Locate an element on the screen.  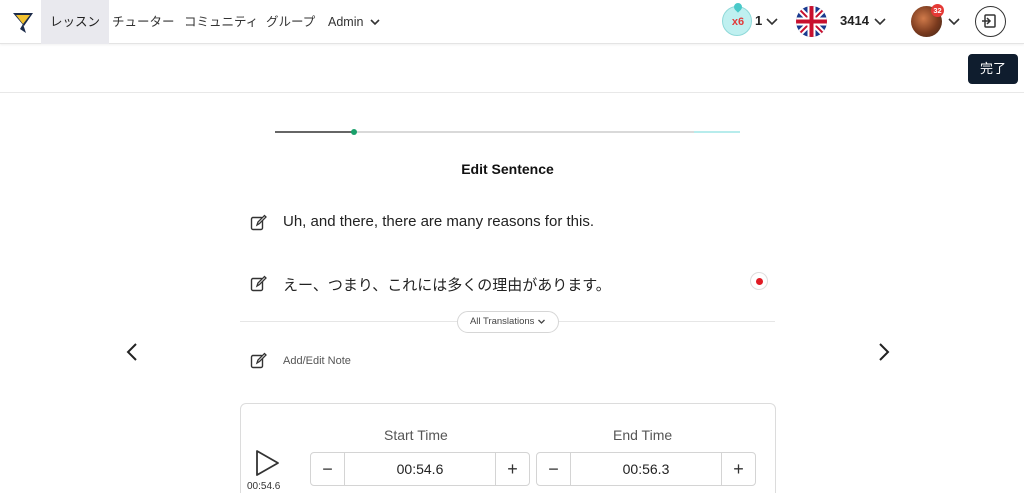
all-translations-button: All Translations is located at coordinates (508, 322).